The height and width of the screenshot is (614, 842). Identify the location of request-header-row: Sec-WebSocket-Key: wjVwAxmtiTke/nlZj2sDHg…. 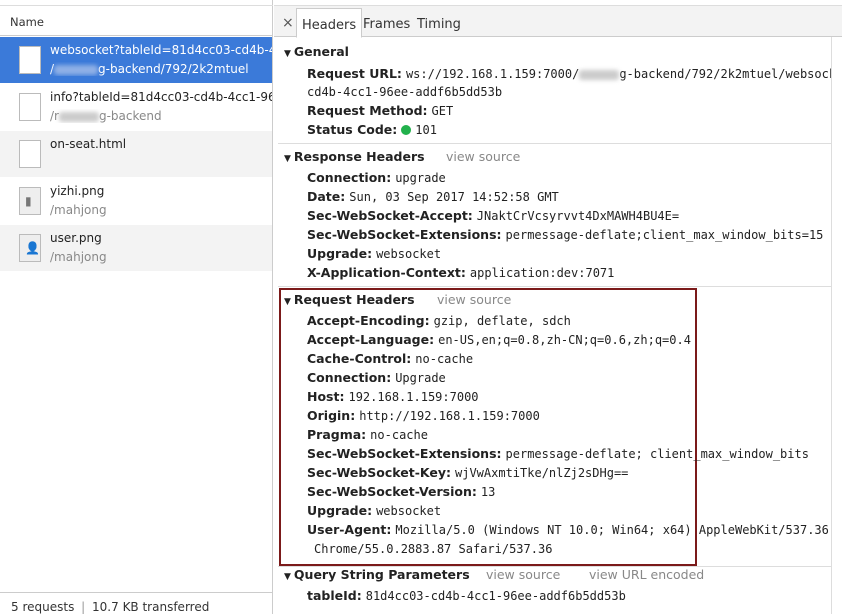
(468, 472).